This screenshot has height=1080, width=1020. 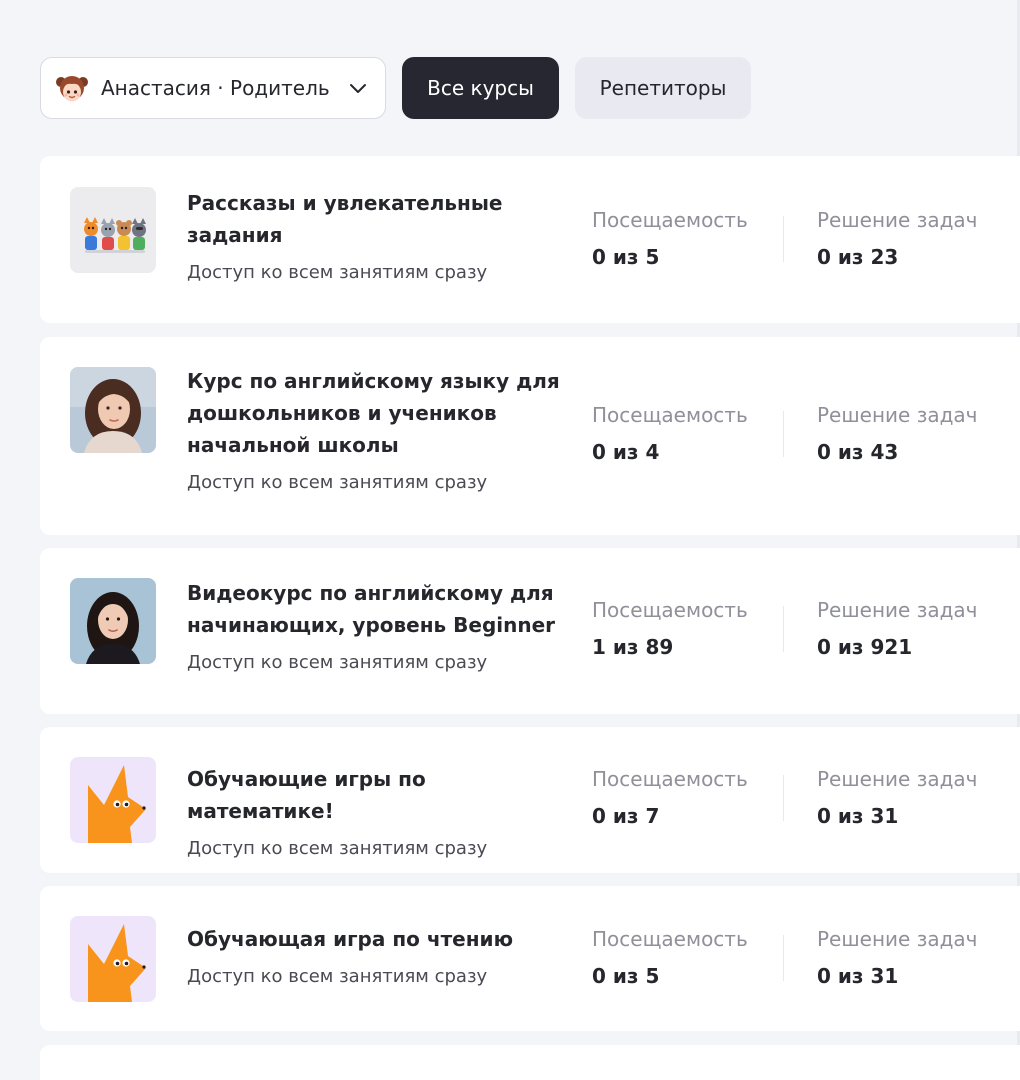 I want to click on tasks-value: 0 из 43, so click(x=858, y=452).